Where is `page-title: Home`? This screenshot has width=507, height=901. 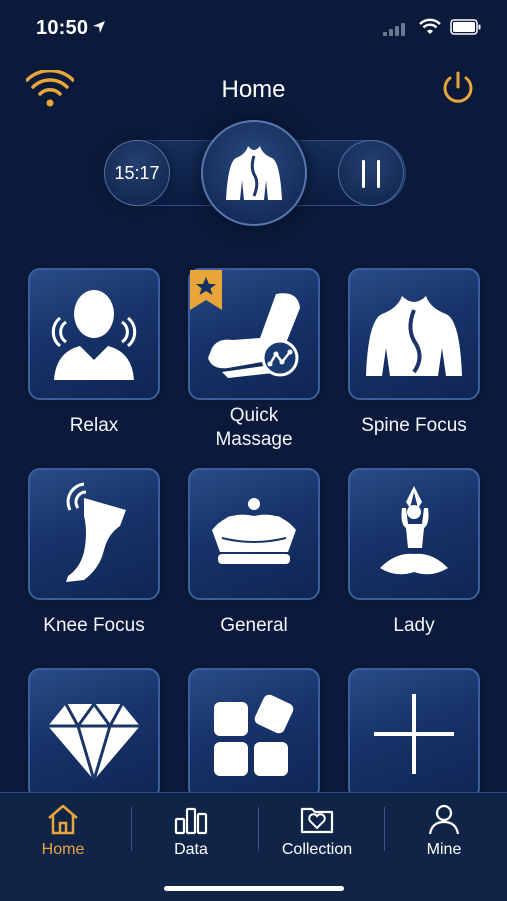 page-title: Home is located at coordinates (253, 89).